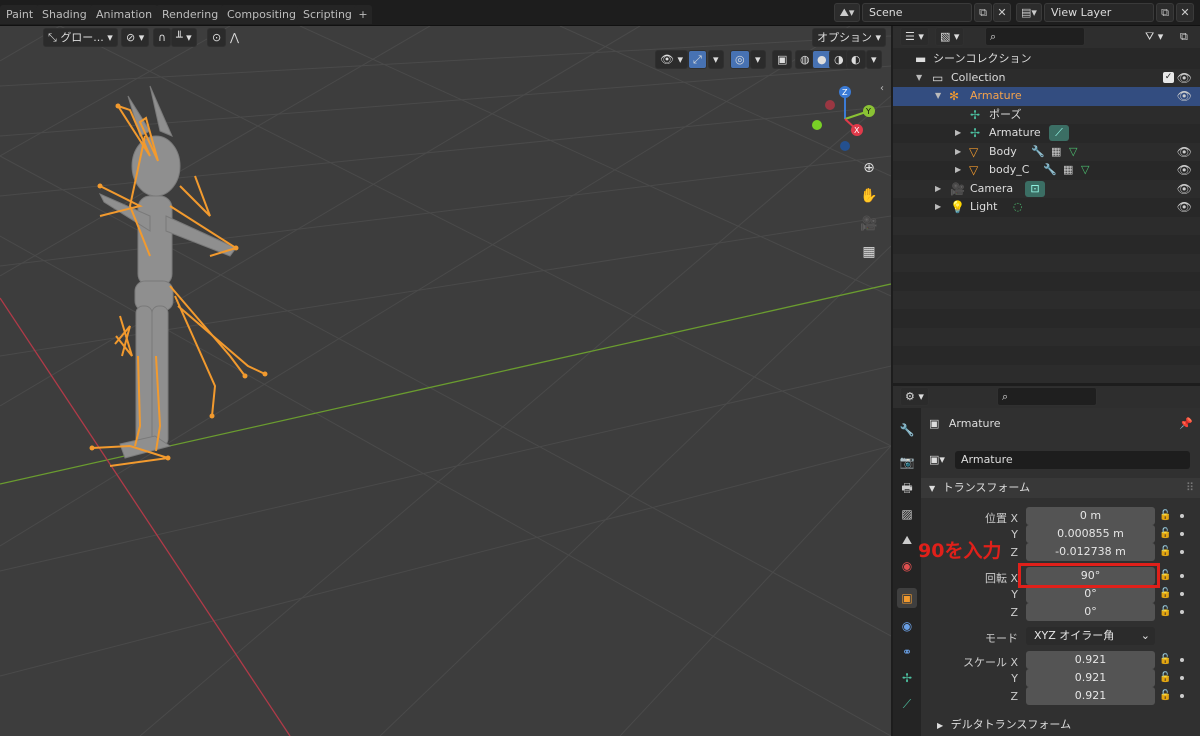 The height and width of the screenshot is (736, 1200). Describe the element at coordinates (80, 37) in the screenshot. I see `transform-orientation-dropdown: ⤡ グロー... ▾` at that location.